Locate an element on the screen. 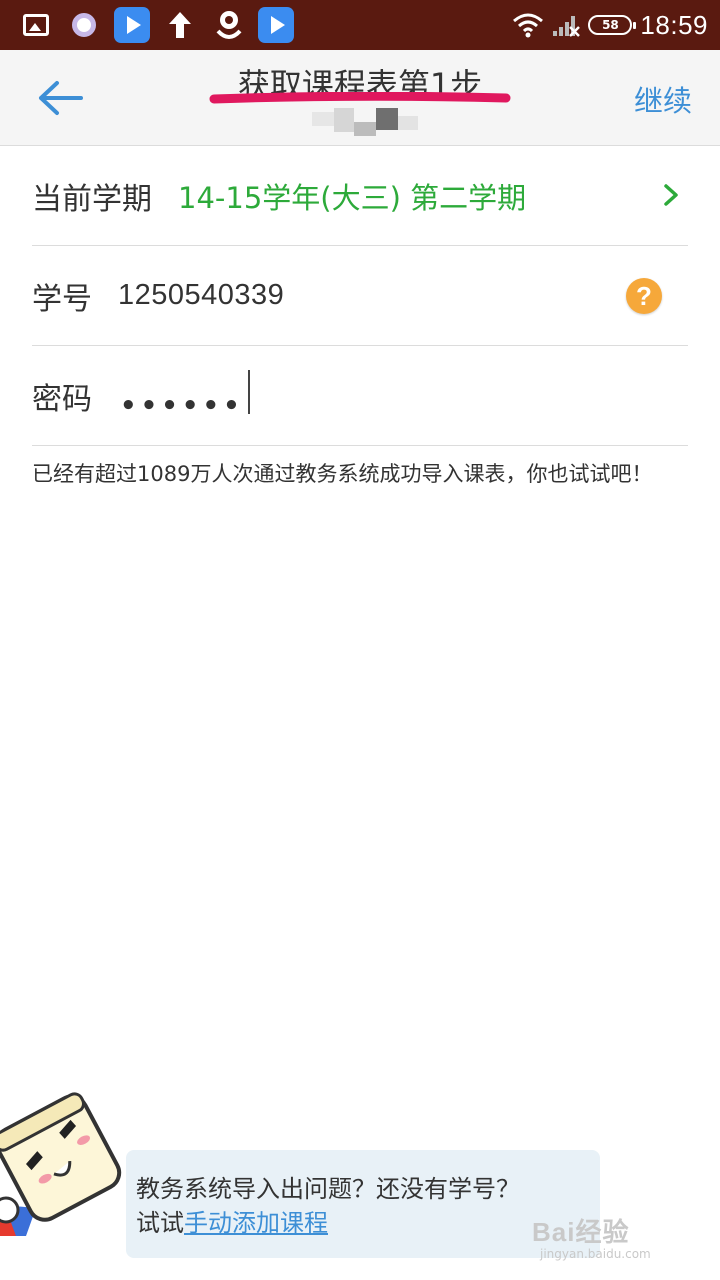 The height and width of the screenshot is (1280, 720). watermark-main: Bai经验 is located at coordinates (581, 1232).